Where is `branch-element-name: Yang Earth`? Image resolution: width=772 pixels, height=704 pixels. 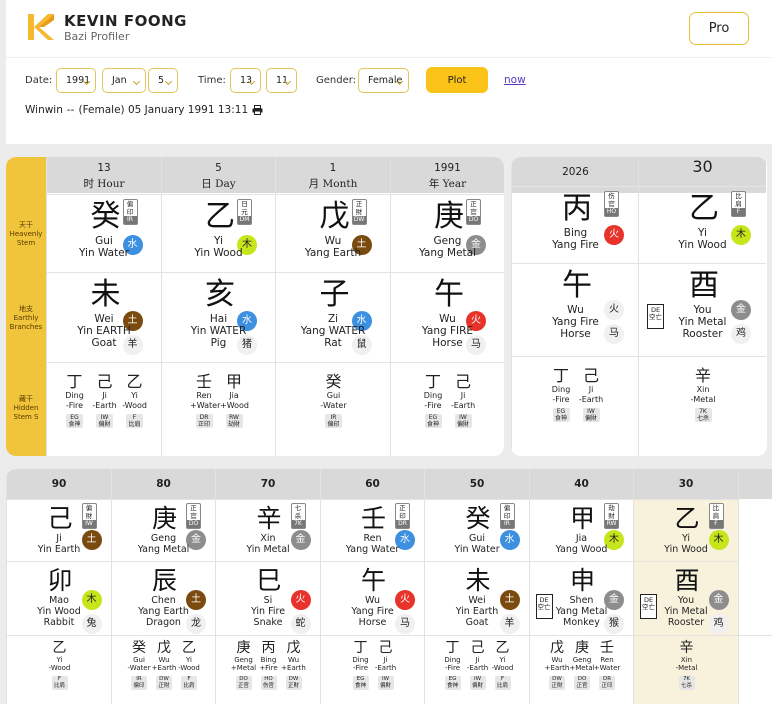
branch-element-name: Yang Earth is located at coordinates (163, 611).